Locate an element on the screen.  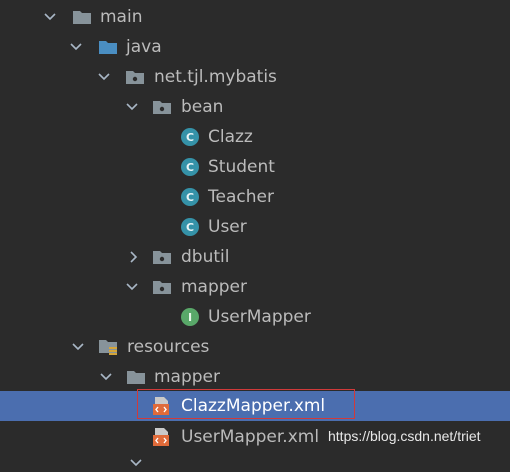
tree-node-clazz: C Clazz is located at coordinates (255, 137).